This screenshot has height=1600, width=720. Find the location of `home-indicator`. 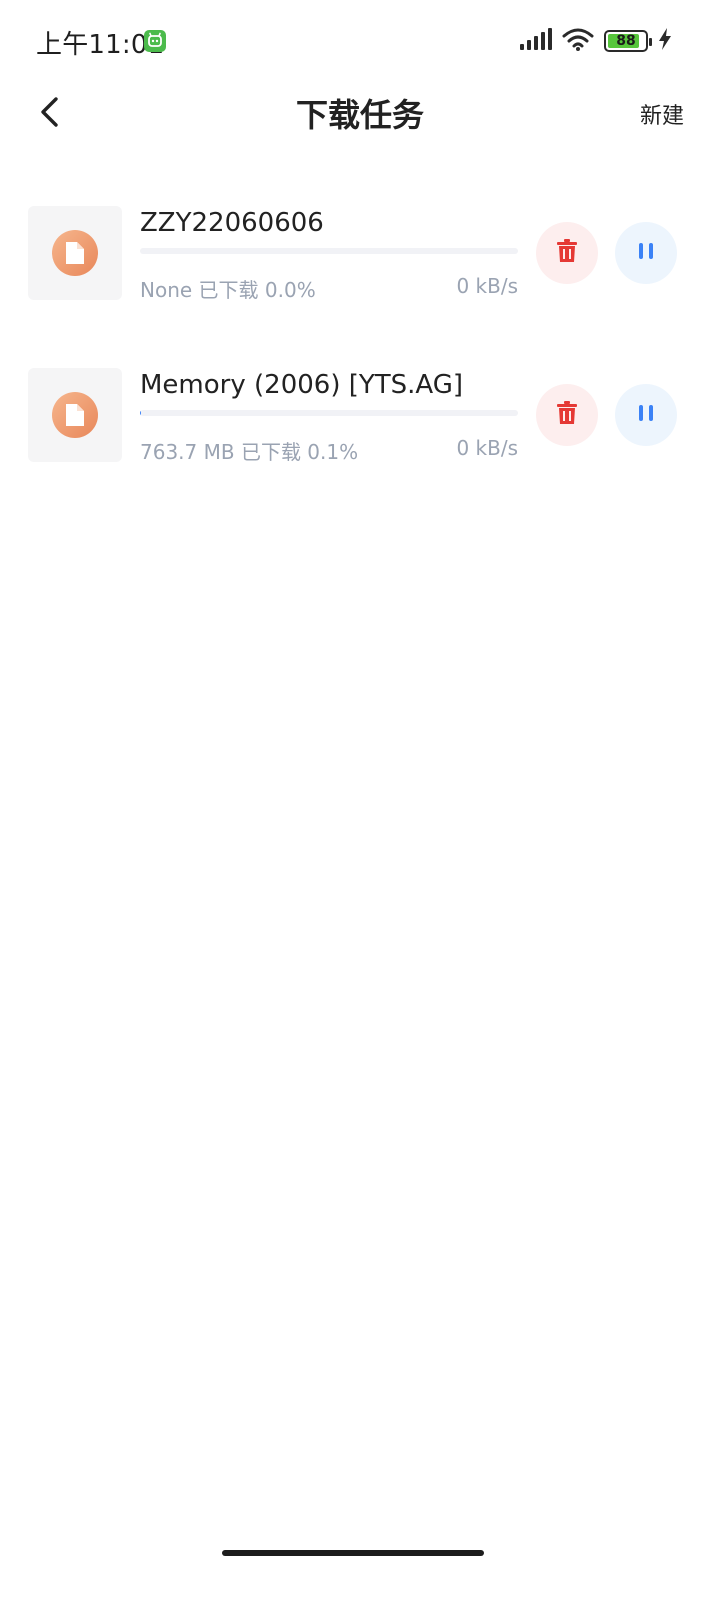

home-indicator is located at coordinates (353, 1553).